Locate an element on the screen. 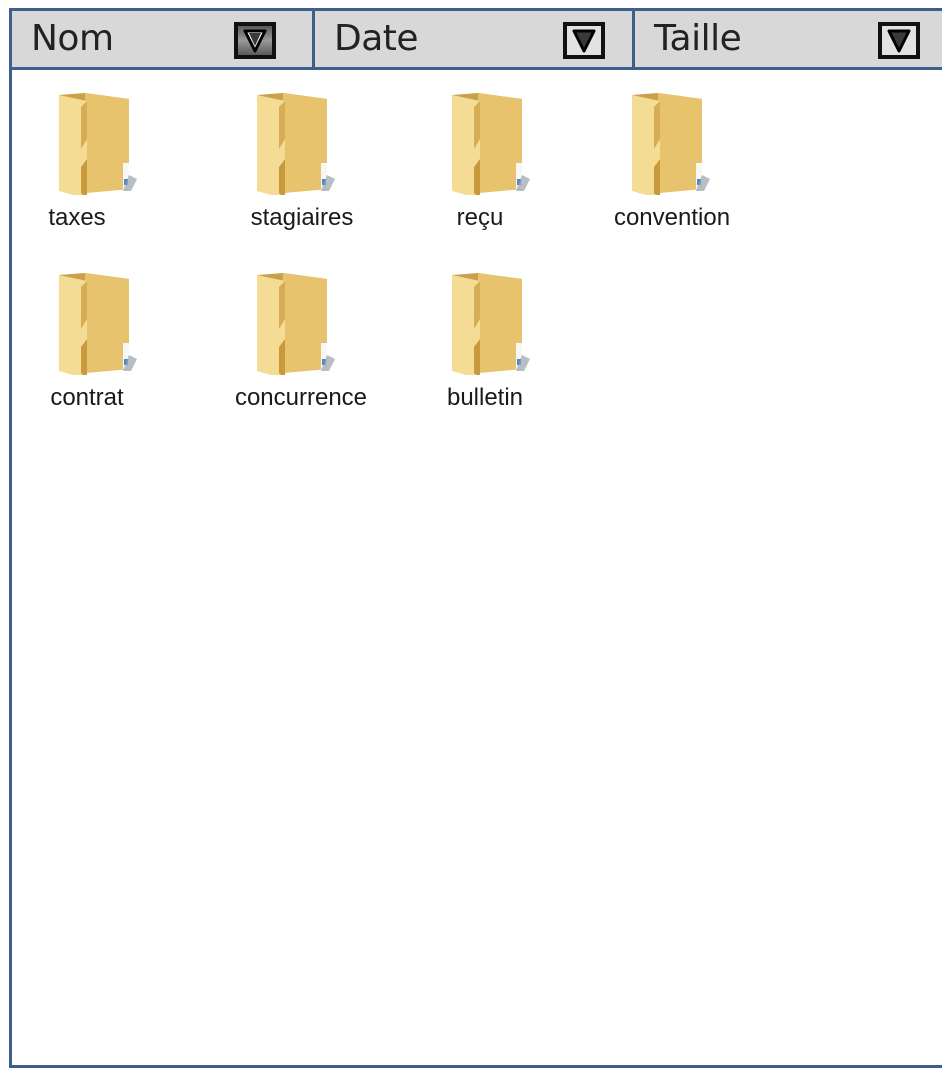 The width and height of the screenshot is (942, 1068). sort-nom-button is located at coordinates (255, 40).